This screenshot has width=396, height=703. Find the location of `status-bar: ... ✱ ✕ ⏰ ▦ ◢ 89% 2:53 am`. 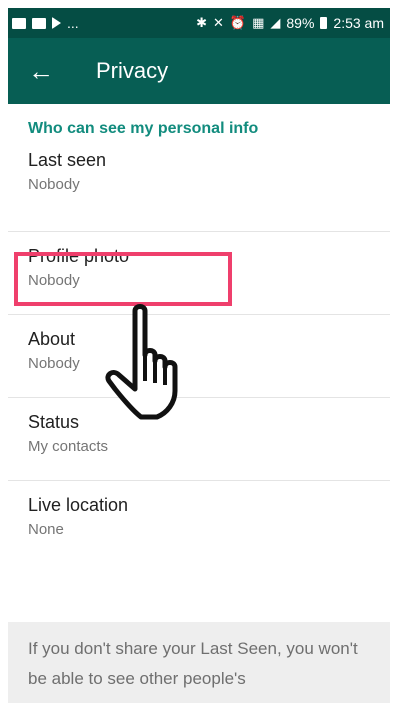

status-bar: ... ✱ ✕ ⏰ ▦ ◢ 89% 2:53 am is located at coordinates (199, 23).